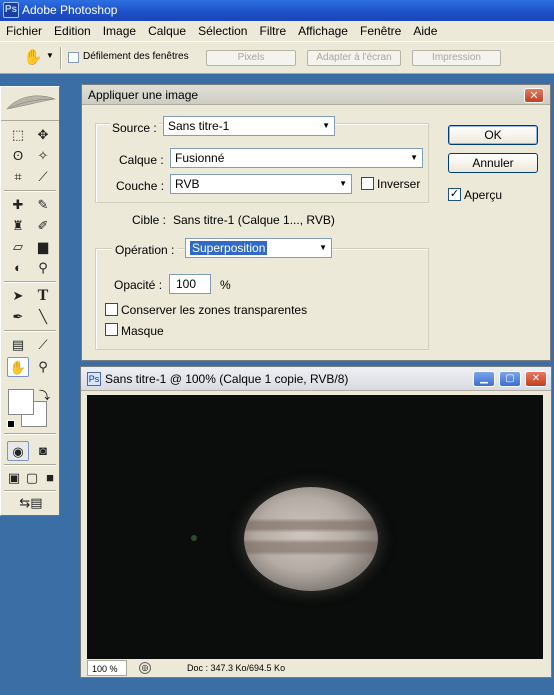  What do you see at coordinates (18, 205) in the screenshot?
I see `healing-brush-tool-icon: ✚` at bounding box center [18, 205].